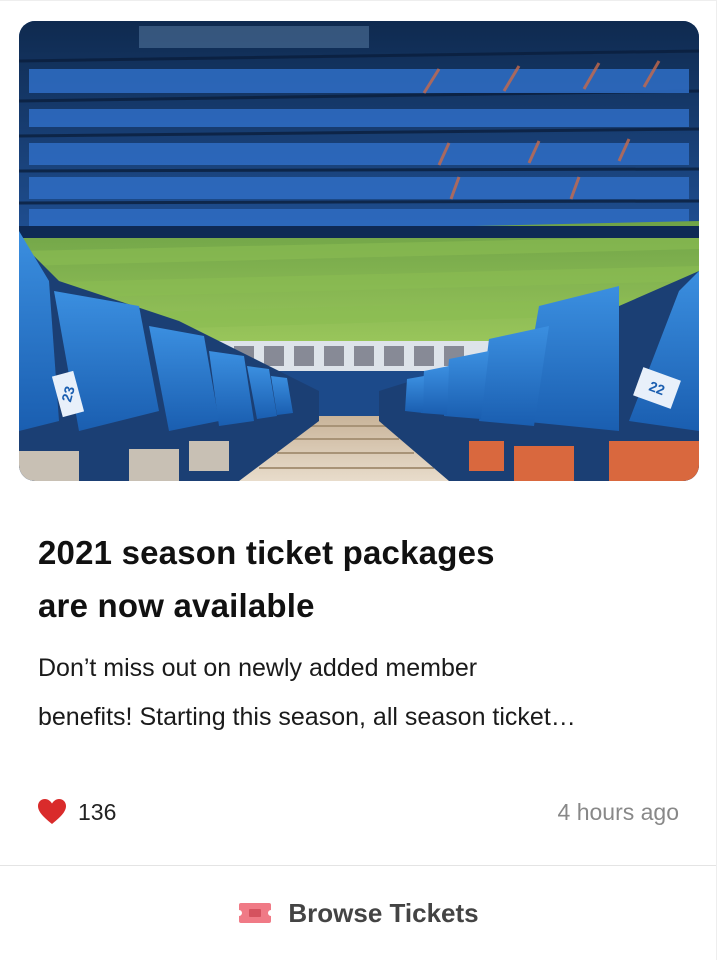 This screenshot has height=960, width=717. I want to click on ticket-icon, so click(255, 913).